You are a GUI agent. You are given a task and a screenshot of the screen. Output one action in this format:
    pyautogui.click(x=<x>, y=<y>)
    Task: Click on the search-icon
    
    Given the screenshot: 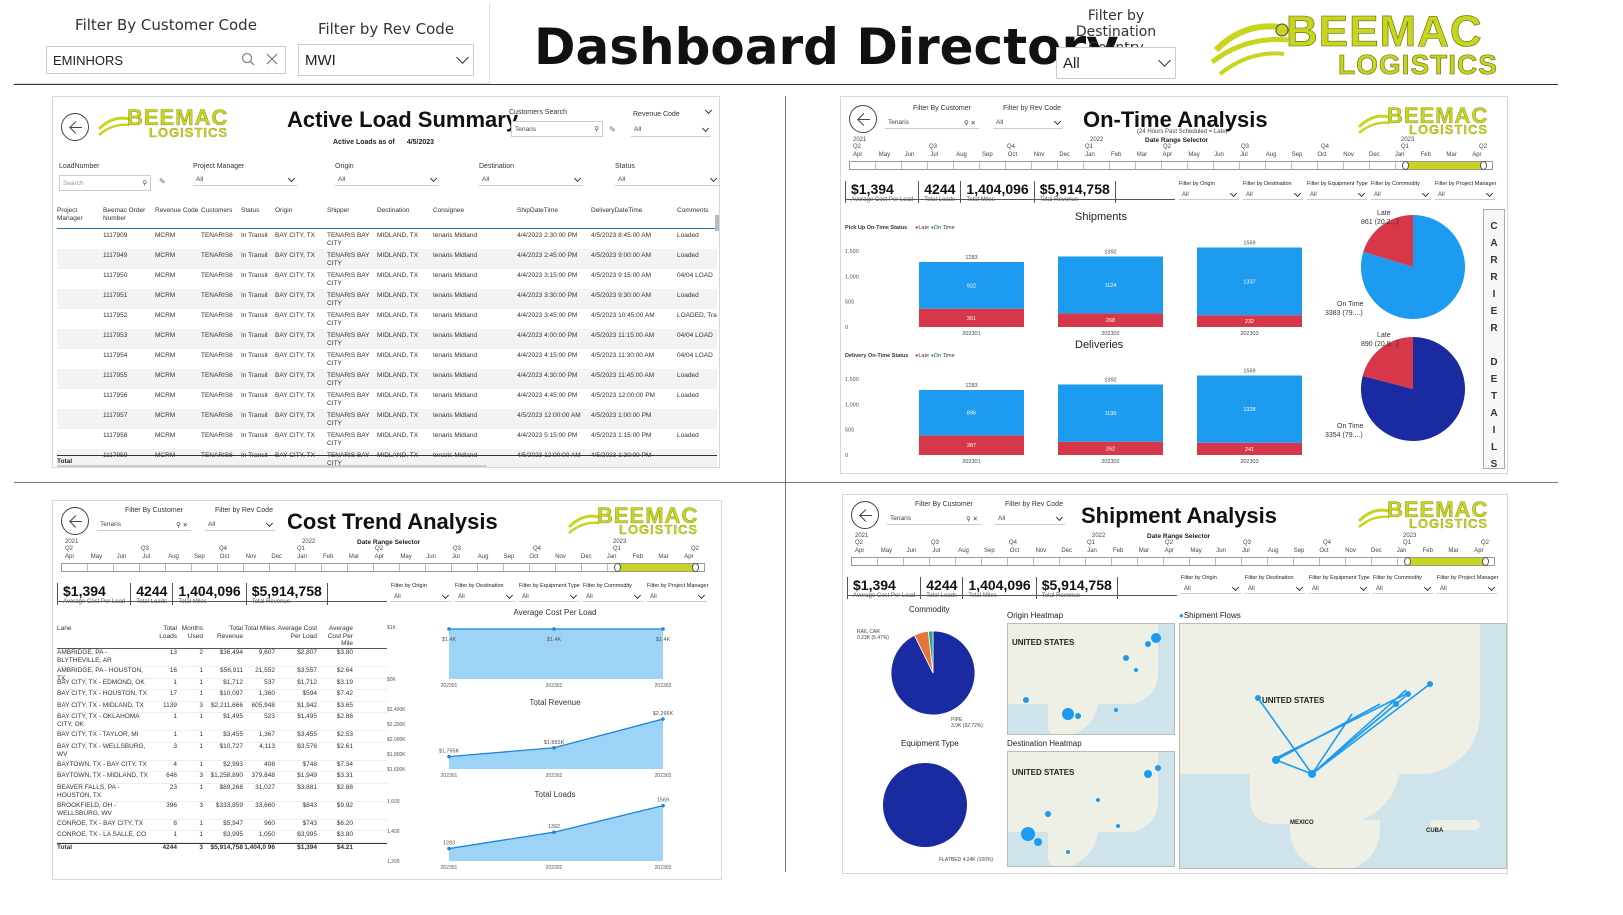 What is the action you would take?
    pyautogui.click(x=248, y=60)
    